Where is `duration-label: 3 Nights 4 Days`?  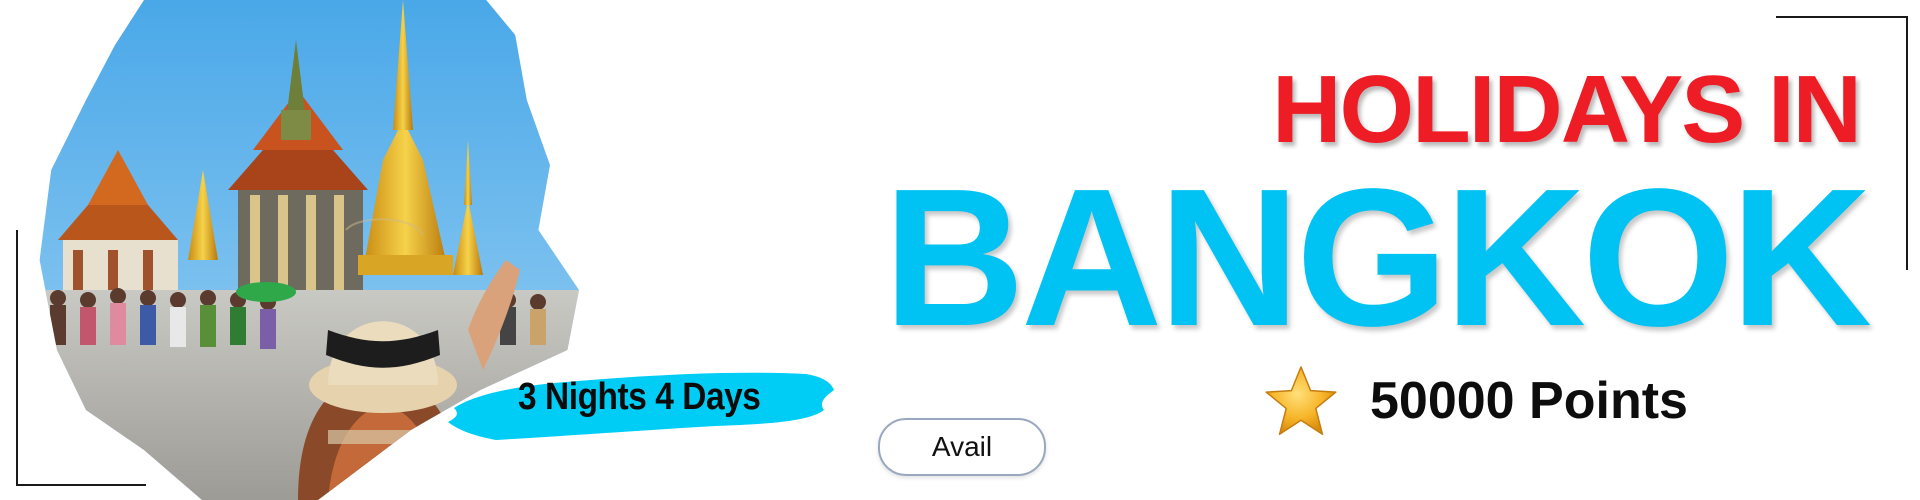
duration-label: 3 Nights 4 Days is located at coordinates (639, 397).